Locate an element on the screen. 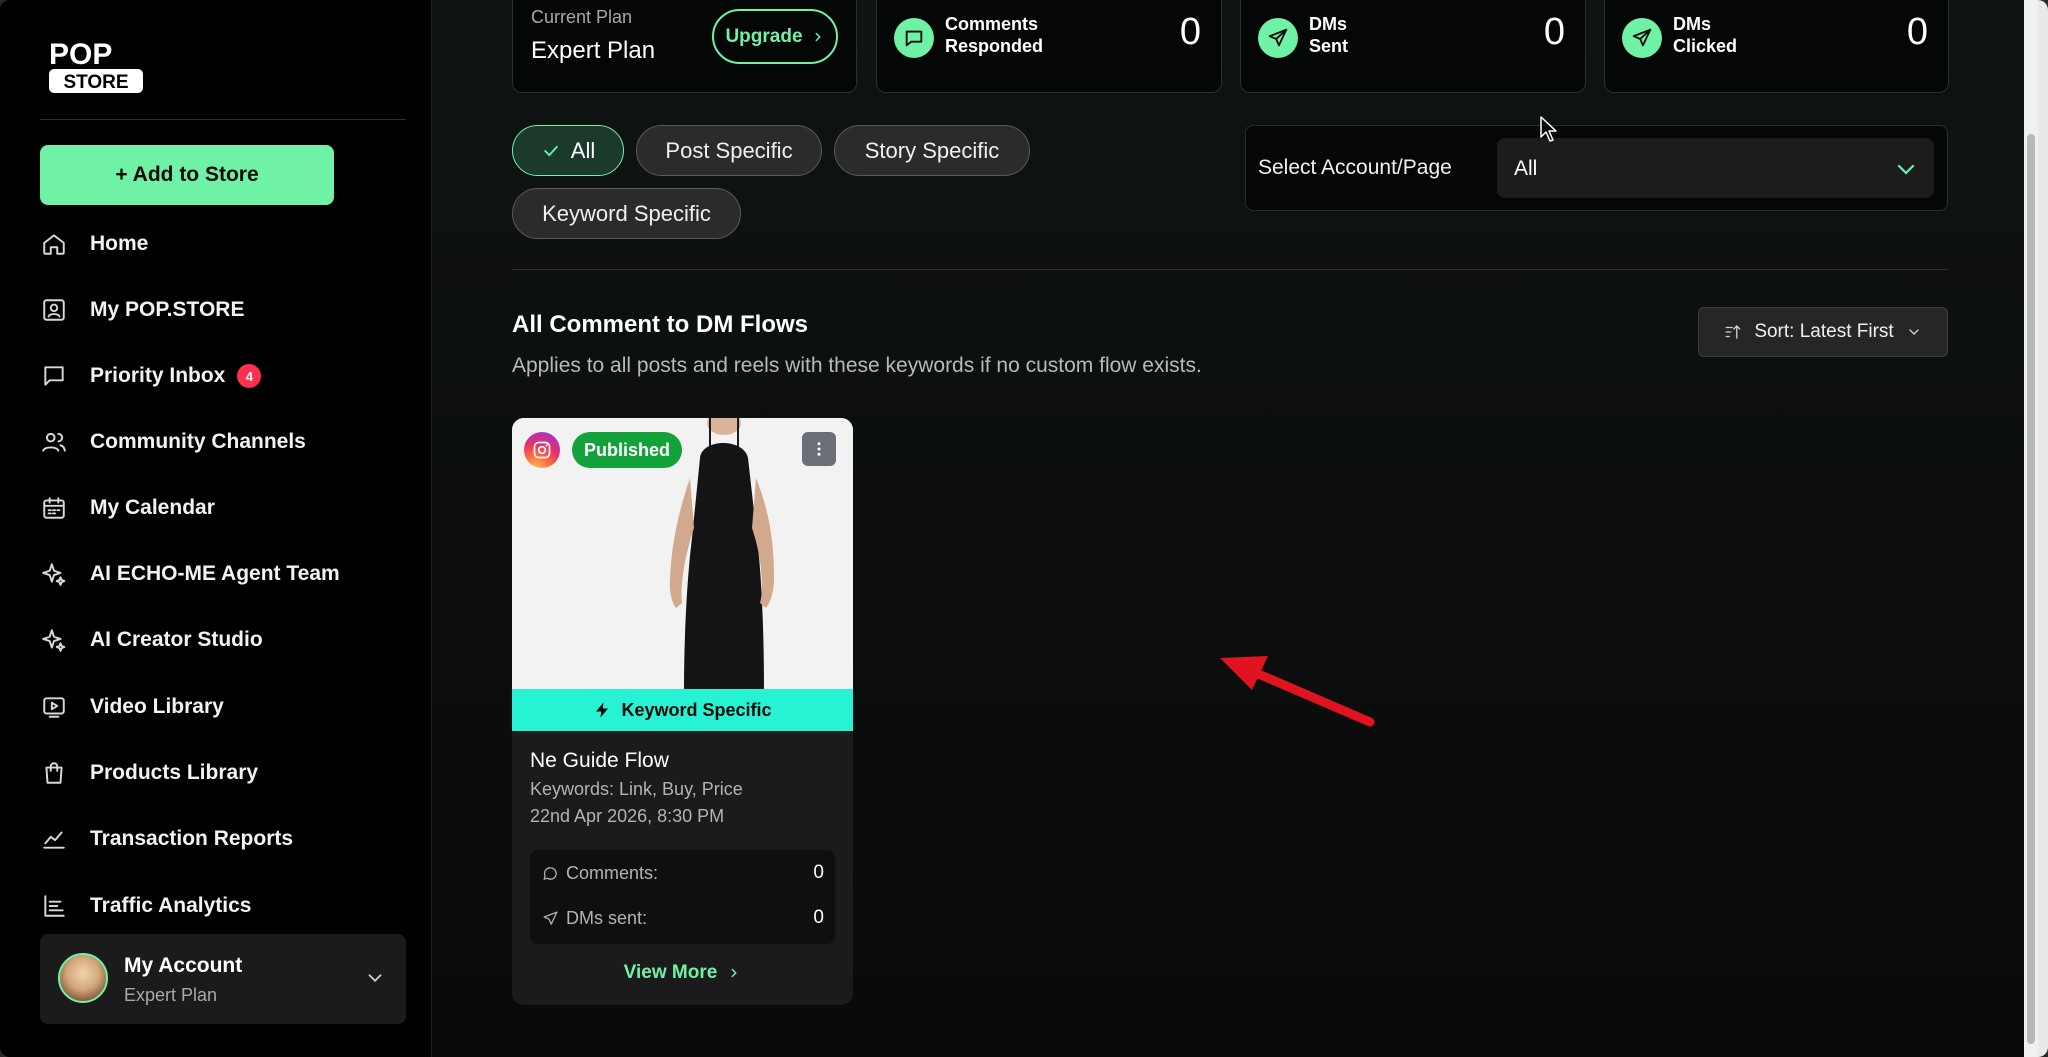 This screenshot has height=1057, width=2048. add-to-store-button: + Add to Store is located at coordinates (187, 175).